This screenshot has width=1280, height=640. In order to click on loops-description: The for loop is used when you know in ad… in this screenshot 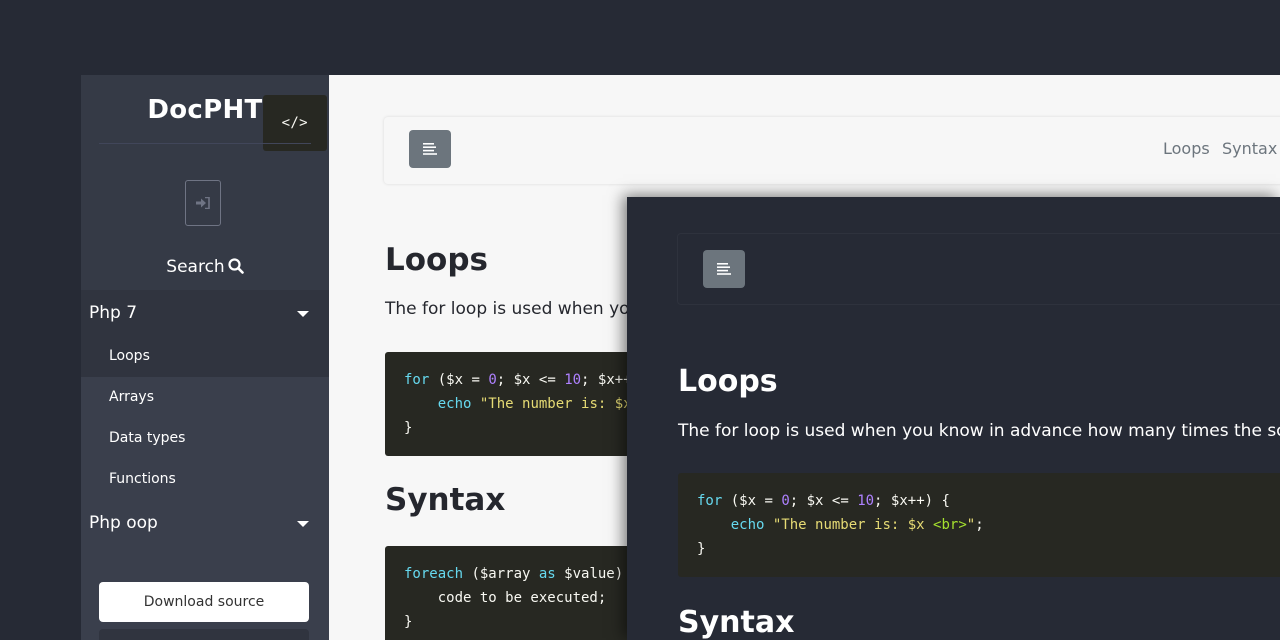, I will do `click(979, 431)`.